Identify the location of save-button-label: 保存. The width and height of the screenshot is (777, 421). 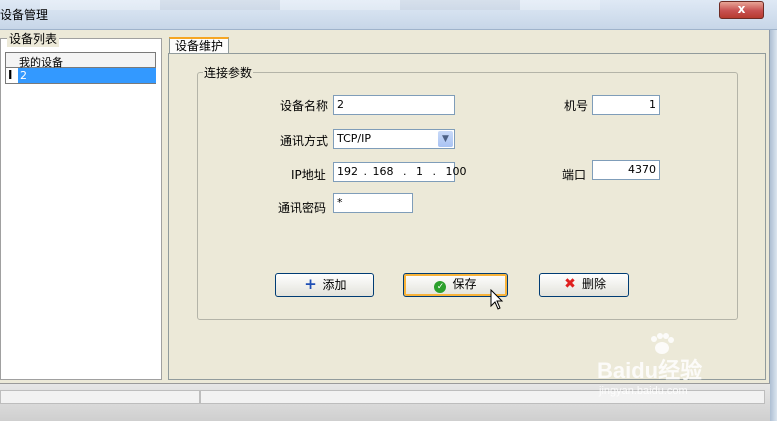
(464, 284).